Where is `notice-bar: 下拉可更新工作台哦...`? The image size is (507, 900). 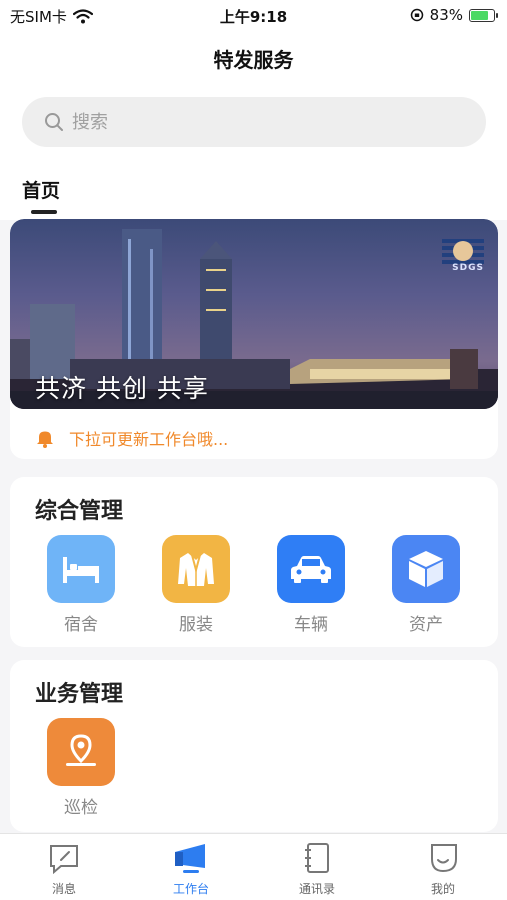
notice-bar: 下拉可更新工作台哦... is located at coordinates (131, 438).